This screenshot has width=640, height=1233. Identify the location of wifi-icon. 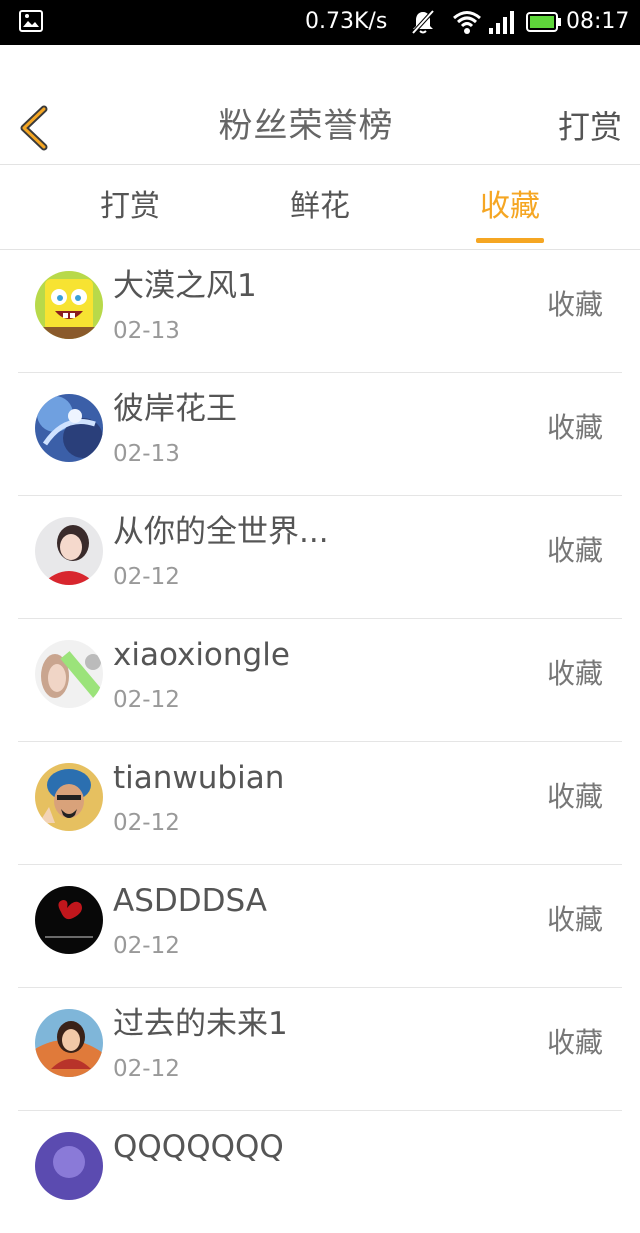
(467, 22).